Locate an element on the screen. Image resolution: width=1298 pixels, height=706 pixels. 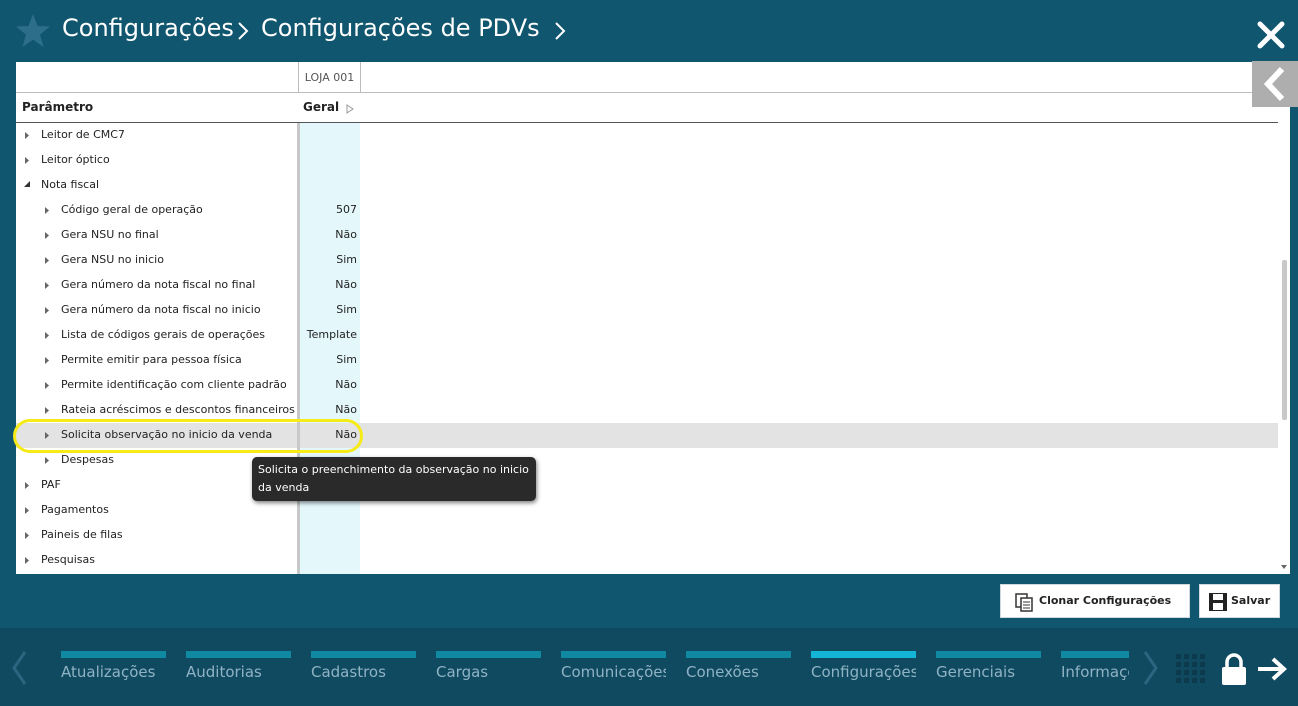
nav-tab: Conexões is located at coordinates (738, 671).